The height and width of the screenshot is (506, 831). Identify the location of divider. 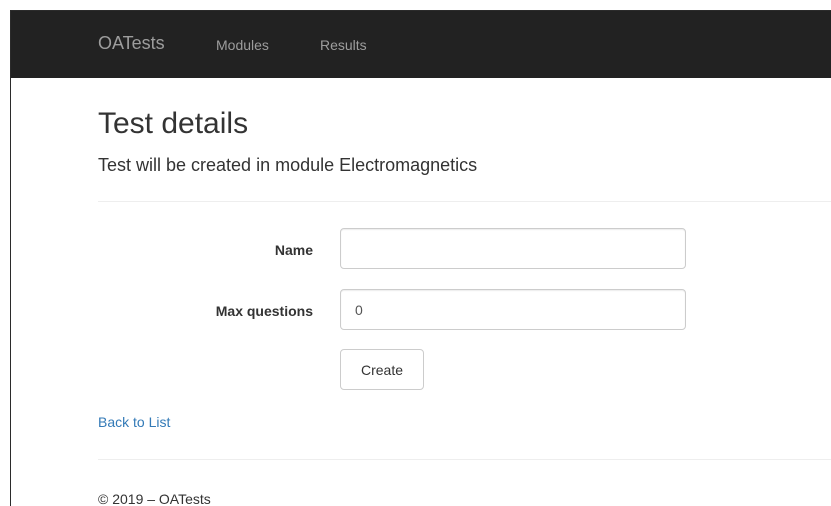
(464, 201).